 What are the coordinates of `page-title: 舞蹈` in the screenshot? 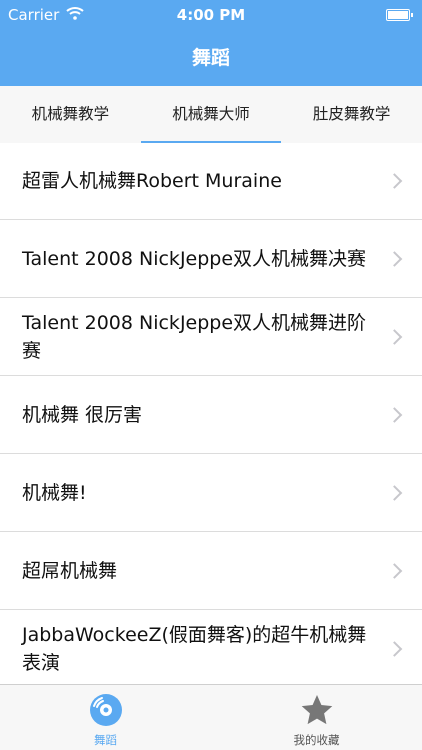 It's located at (210, 58).